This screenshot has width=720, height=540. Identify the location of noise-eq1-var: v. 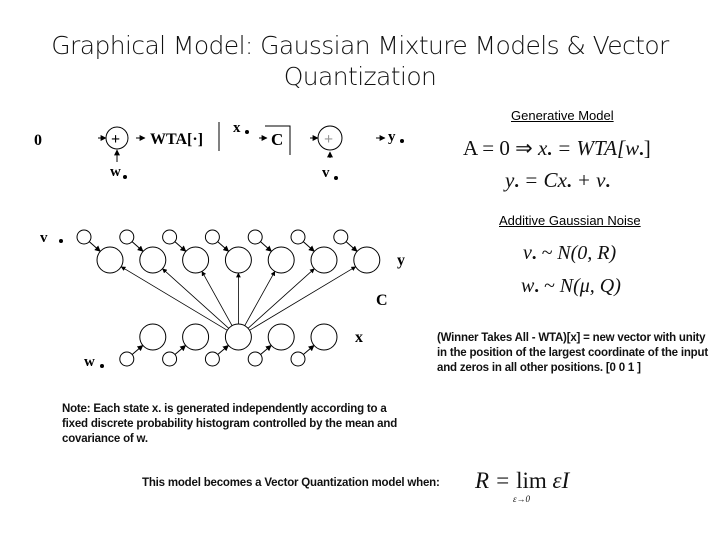
(527, 253).